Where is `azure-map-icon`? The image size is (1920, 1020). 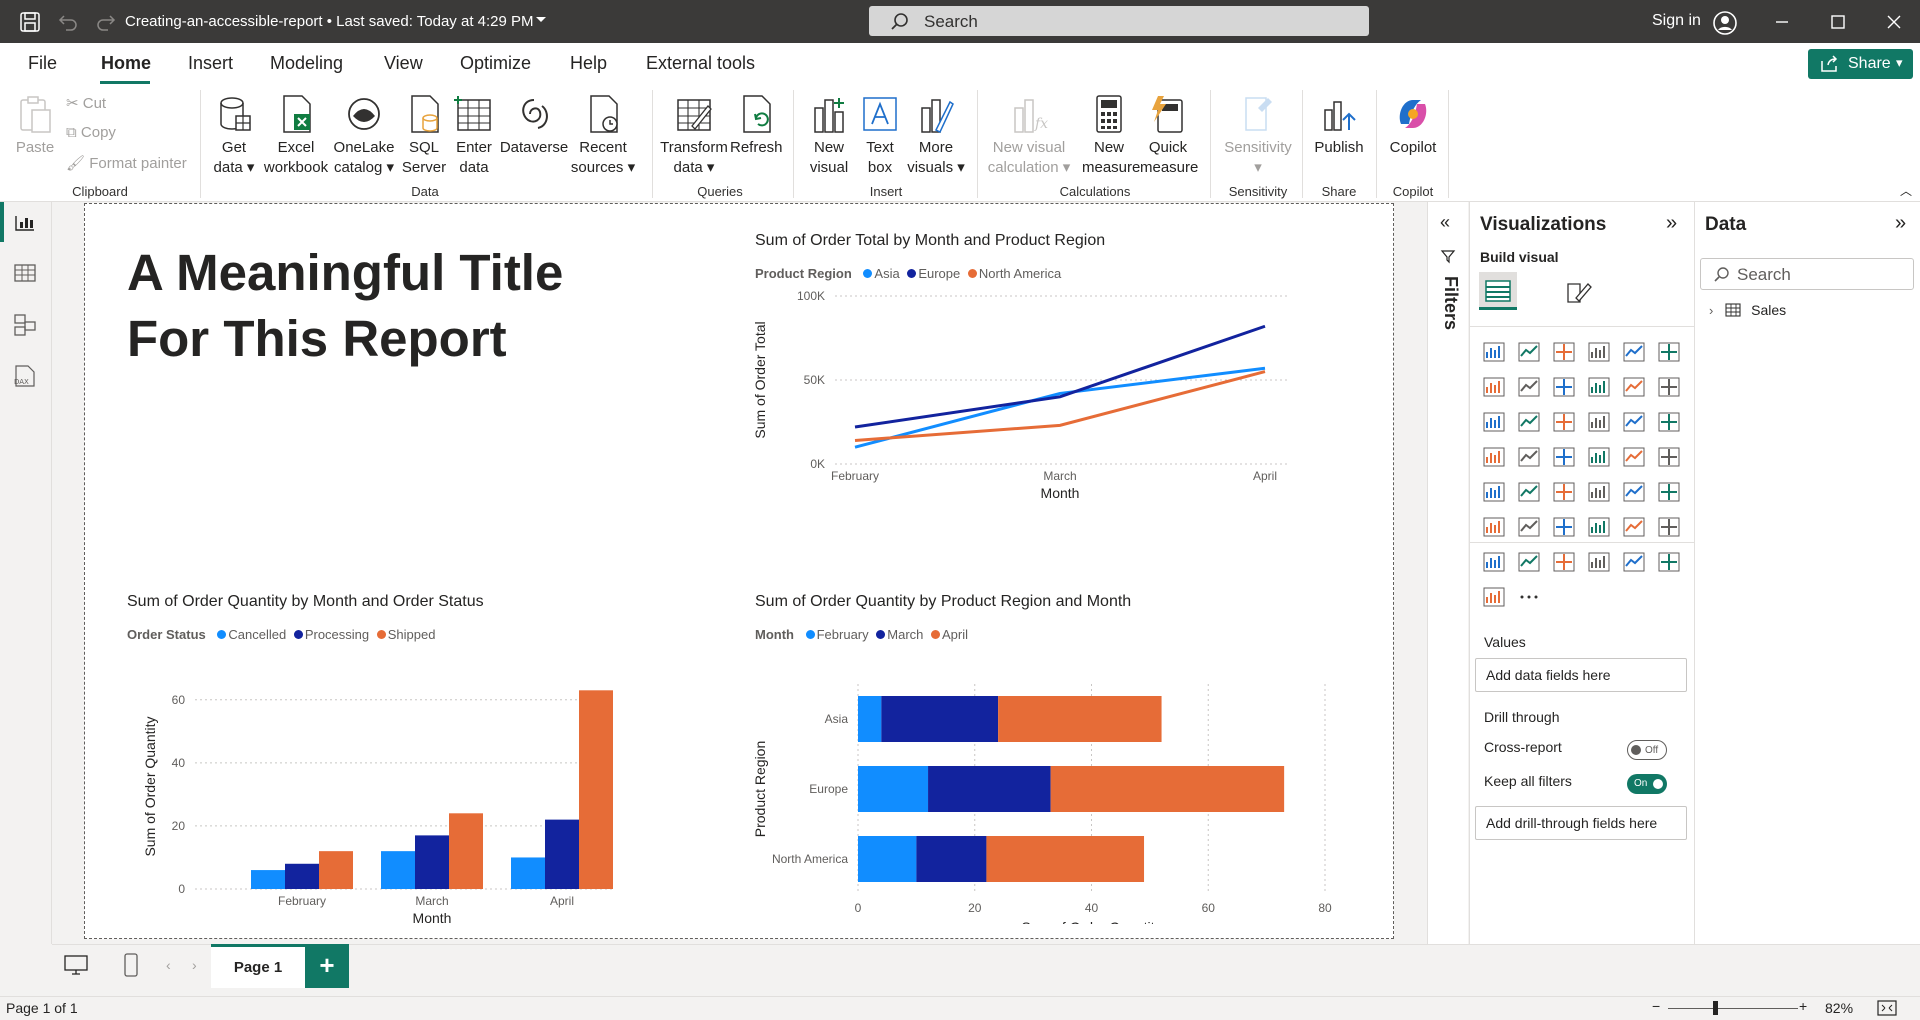
azure-map-icon is located at coordinates (1634, 457).